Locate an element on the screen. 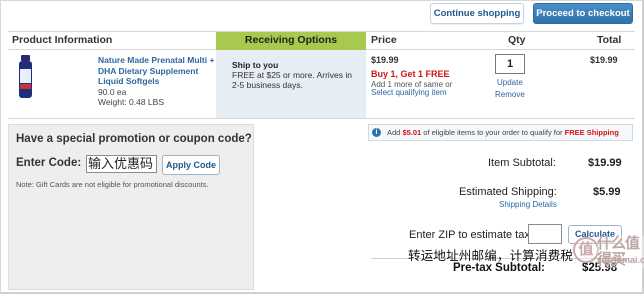 The image size is (644, 294). product-weight: Weight: 0.48 LBS is located at coordinates (131, 102).